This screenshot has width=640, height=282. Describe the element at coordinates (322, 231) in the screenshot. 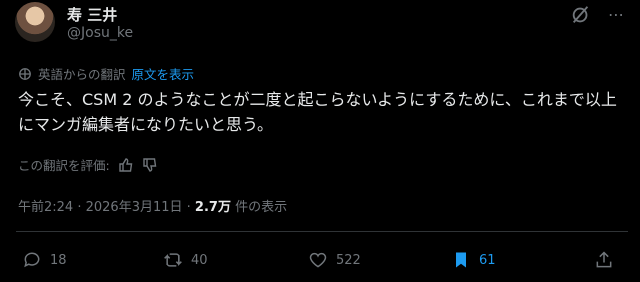

I see `divider` at that location.